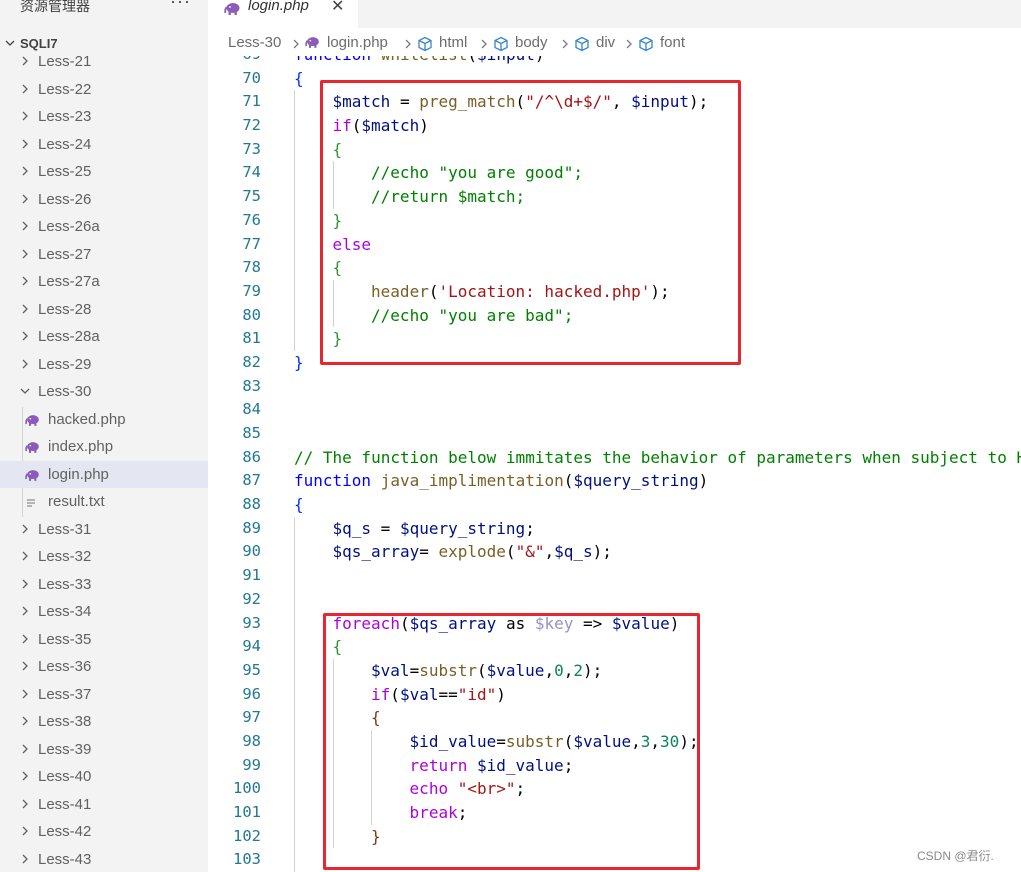 The height and width of the screenshot is (872, 1021). Describe the element at coordinates (69, 226) in the screenshot. I see `tree-item-label: Less-26a` at that location.